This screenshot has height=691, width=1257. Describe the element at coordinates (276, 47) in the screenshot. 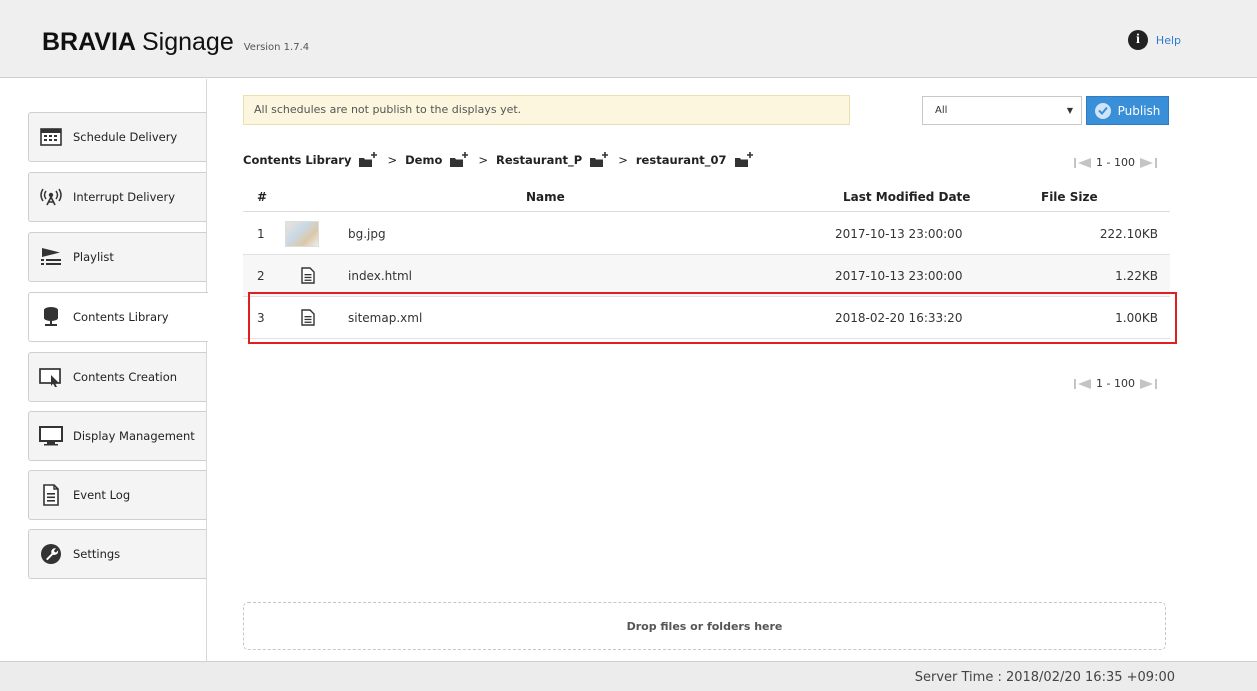

I see `version-label: Version 1.7.4` at that location.